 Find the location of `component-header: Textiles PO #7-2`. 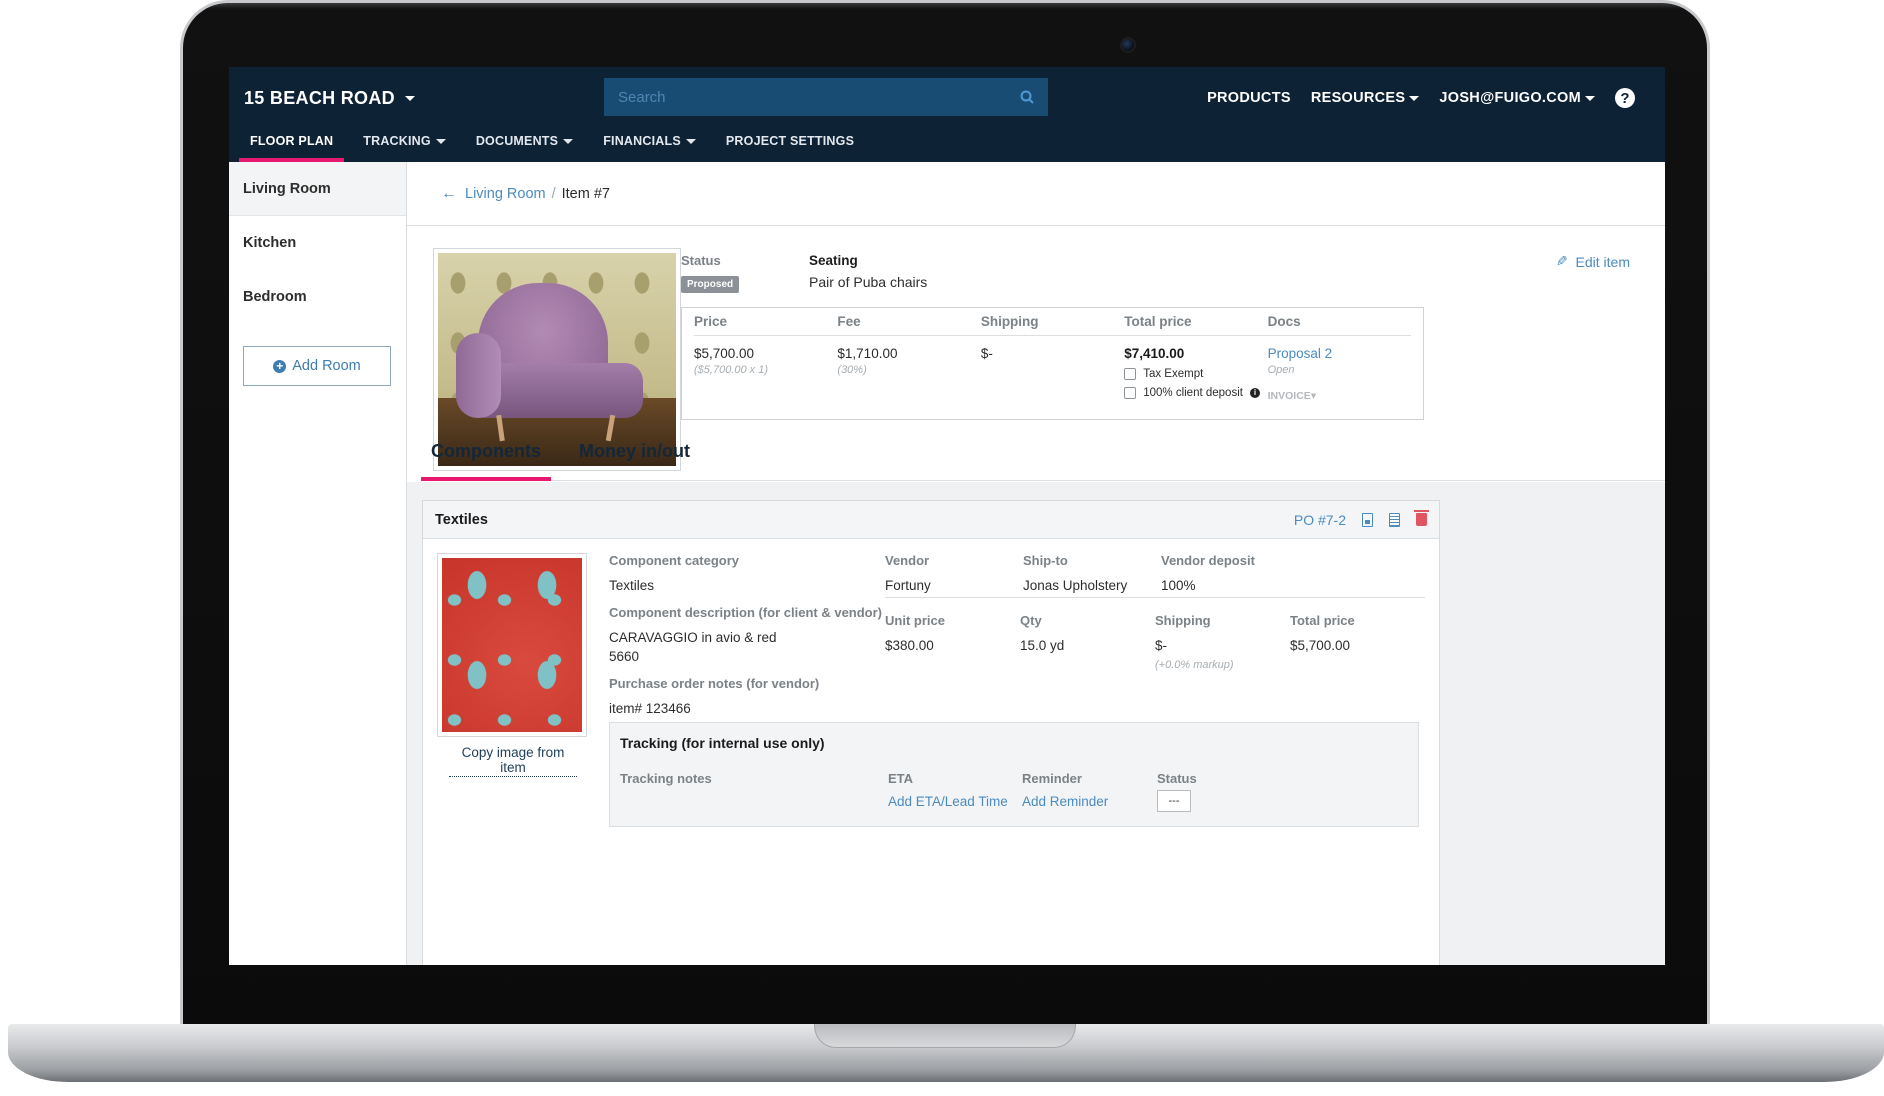

component-header: Textiles PO #7-2 is located at coordinates (931, 520).